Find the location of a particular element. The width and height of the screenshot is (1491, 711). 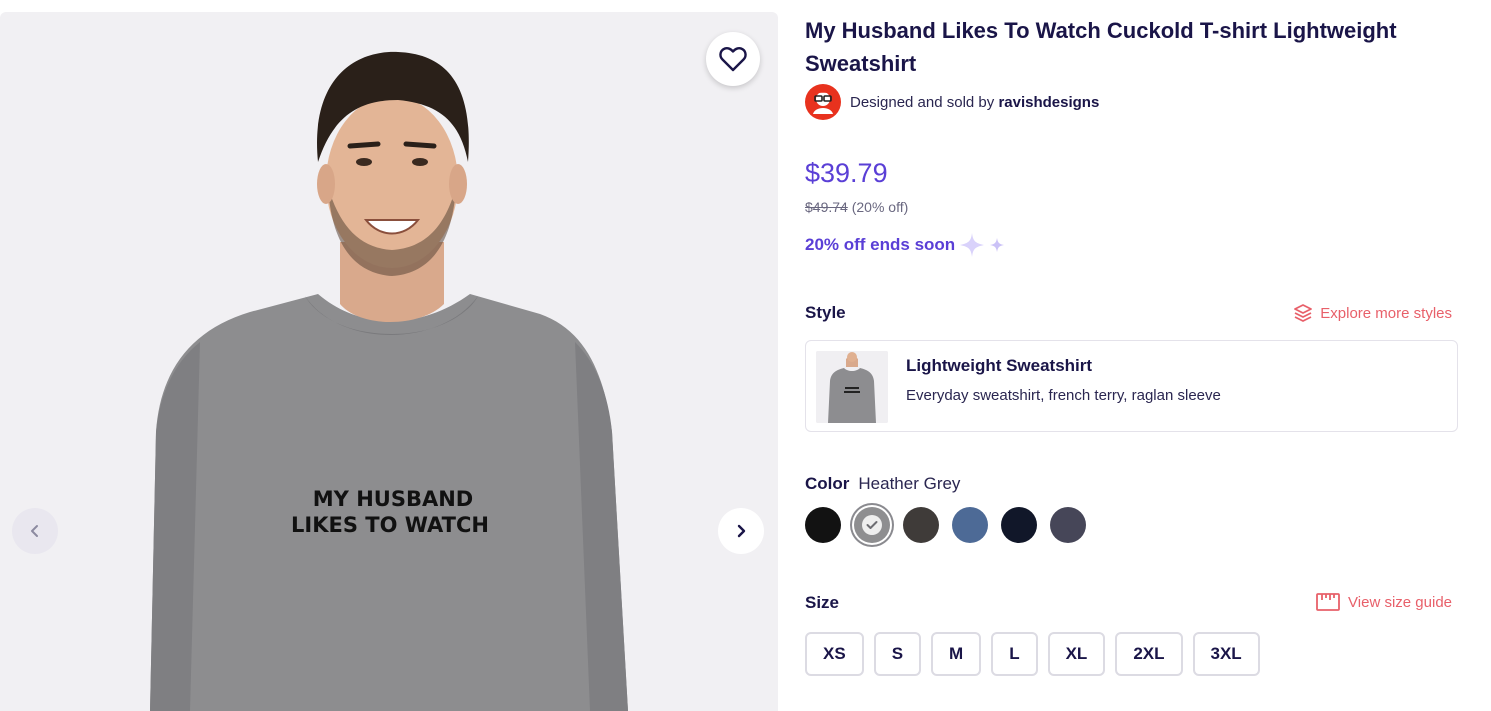

original-price-row: $49.74 (20% off) is located at coordinates (856, 207).